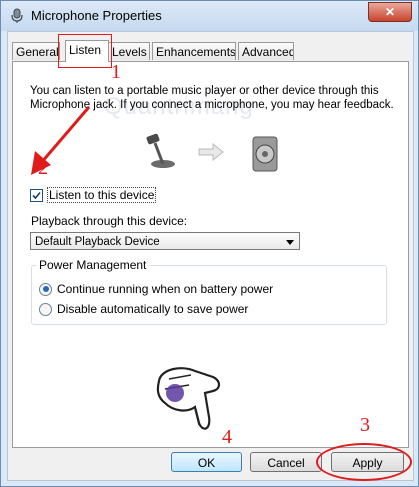  What do you see at coordinates (129, 51) in the screenshot?
I see `tab-levels: Levels` at bounding box center [129, 51].